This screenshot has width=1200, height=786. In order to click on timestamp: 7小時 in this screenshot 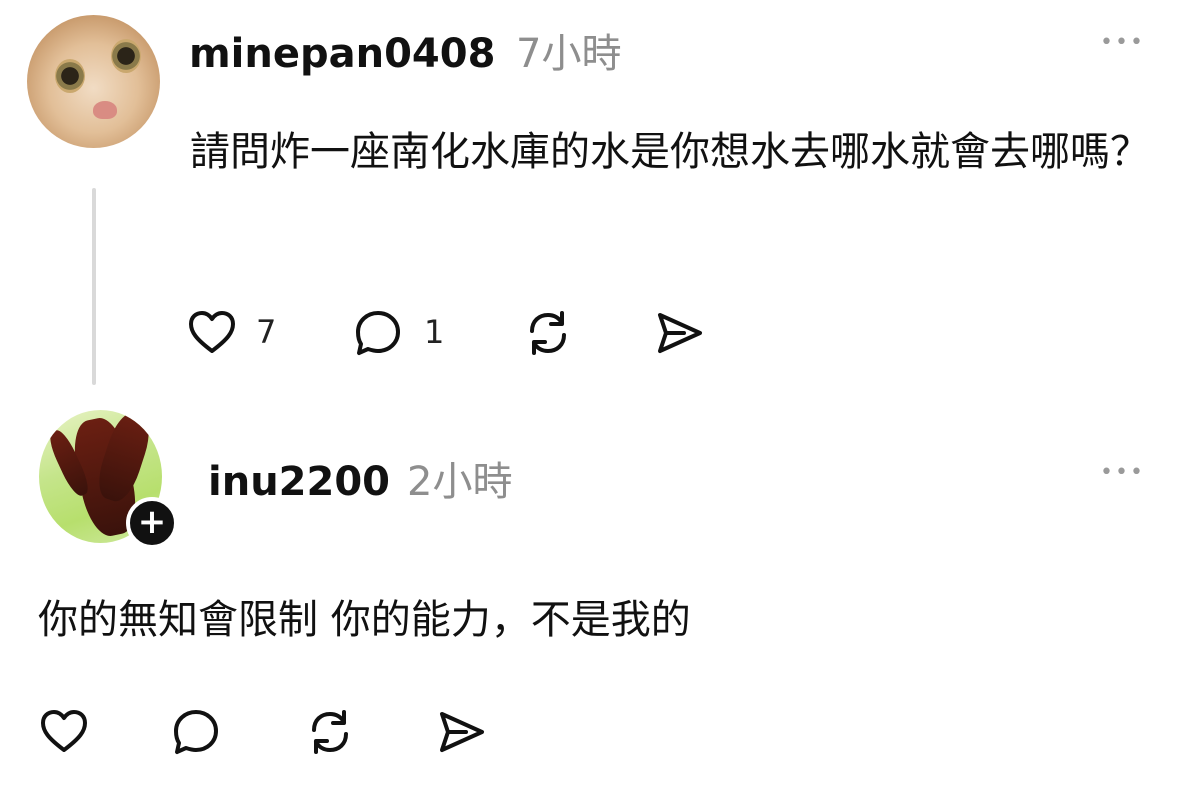, I will do `click(569, 54)`.